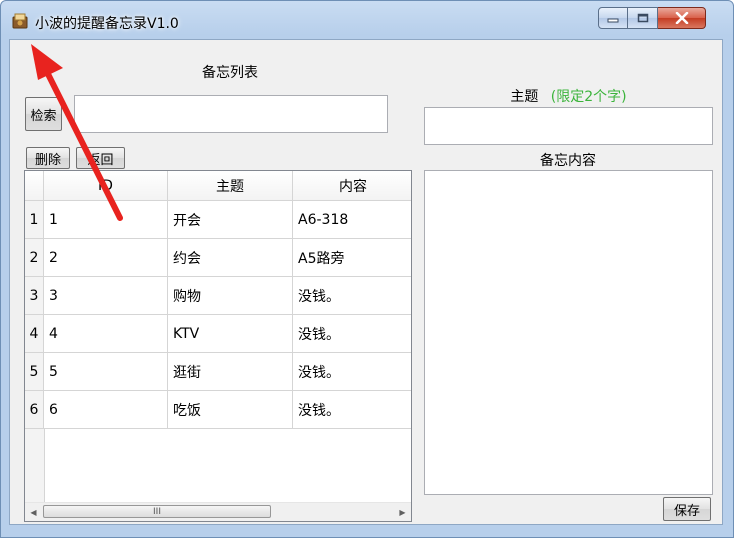 The width and height of the screenshot is (736, 540). What do you see at coordinates (568, 161) in the screenshot?
I see `content-label: 备忘内容` at bounding box center [568, 161].